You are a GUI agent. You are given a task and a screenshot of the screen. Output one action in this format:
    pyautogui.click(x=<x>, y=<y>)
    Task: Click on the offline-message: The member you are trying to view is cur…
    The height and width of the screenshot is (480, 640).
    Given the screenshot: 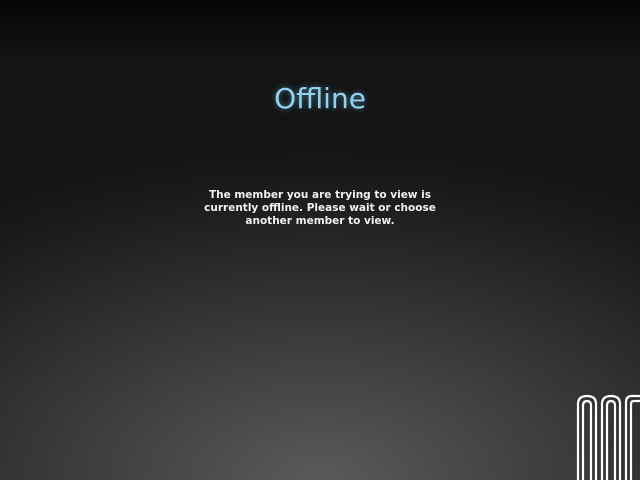 What is the action you would take?
    pyautogui.click(x=320, y=208)
    